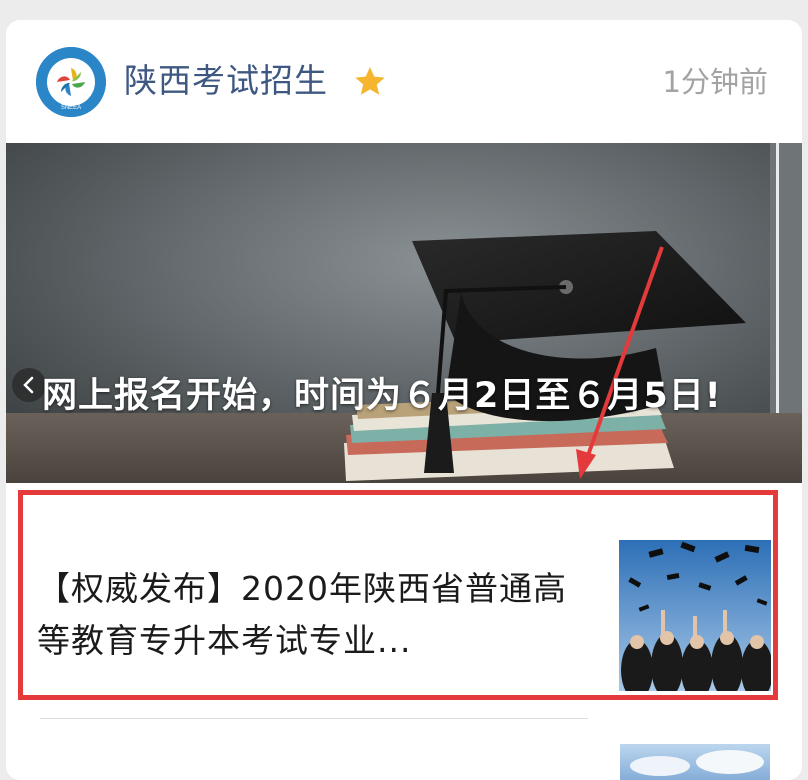  I want to click on next-article-thumbnail, so click(695, 762).